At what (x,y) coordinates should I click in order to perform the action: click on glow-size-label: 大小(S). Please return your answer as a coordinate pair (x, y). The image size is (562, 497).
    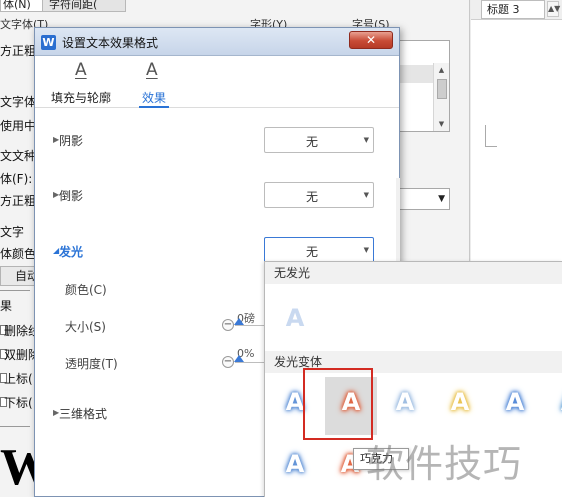
    Looking at the image, I should click on (85, 327).